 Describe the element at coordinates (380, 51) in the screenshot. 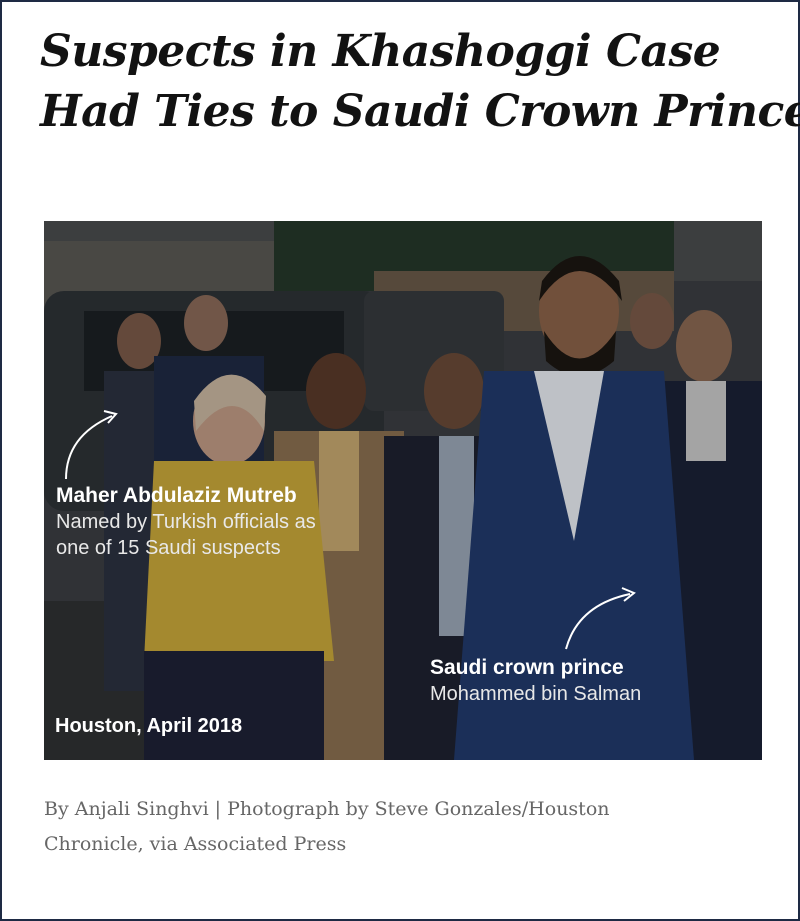

I see `headline-line-1: Suspects in Khashoggi Case` at that location.